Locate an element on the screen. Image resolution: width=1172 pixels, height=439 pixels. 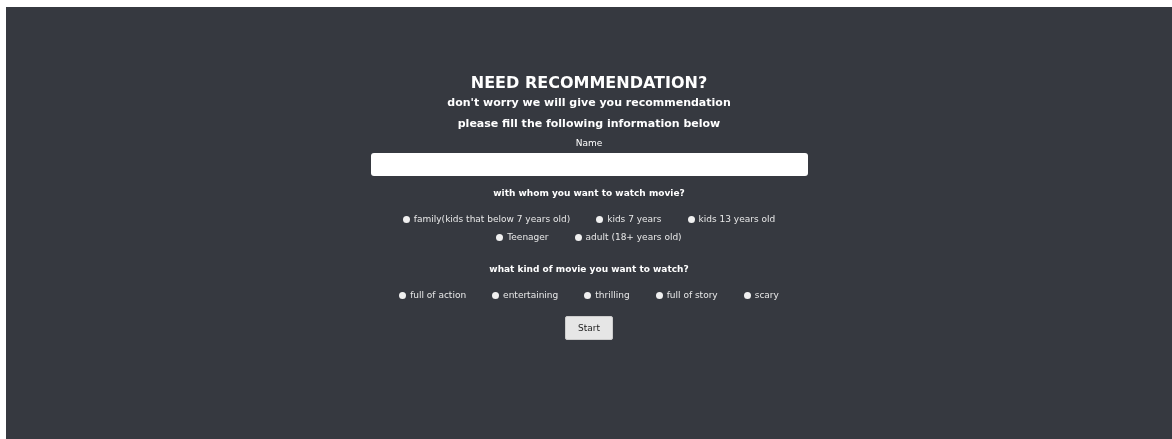
radio-option: scary is located at coordinates (761, 295).